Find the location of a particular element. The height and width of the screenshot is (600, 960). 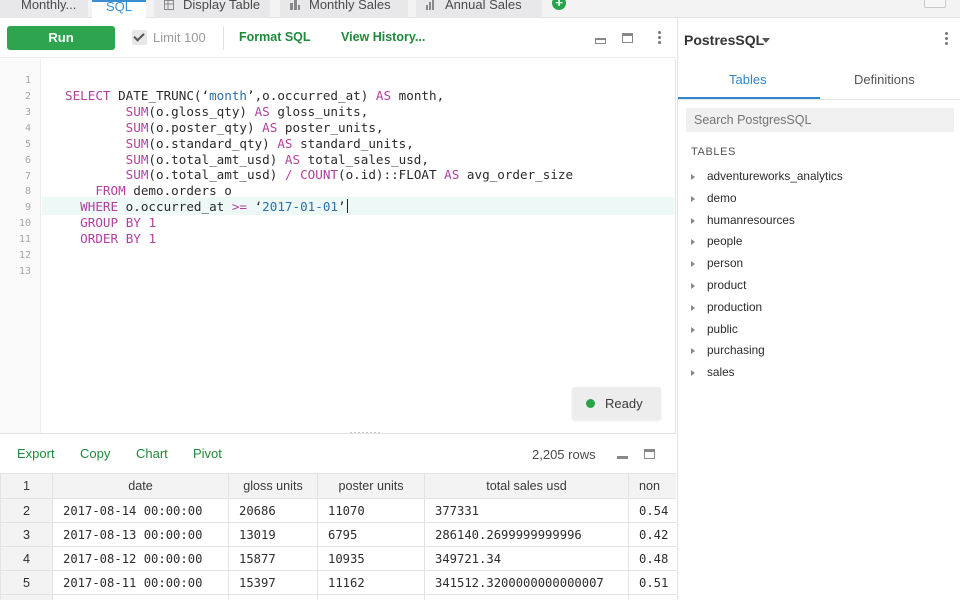

table-cell: 0.42 is located at coordinates (652, 534).